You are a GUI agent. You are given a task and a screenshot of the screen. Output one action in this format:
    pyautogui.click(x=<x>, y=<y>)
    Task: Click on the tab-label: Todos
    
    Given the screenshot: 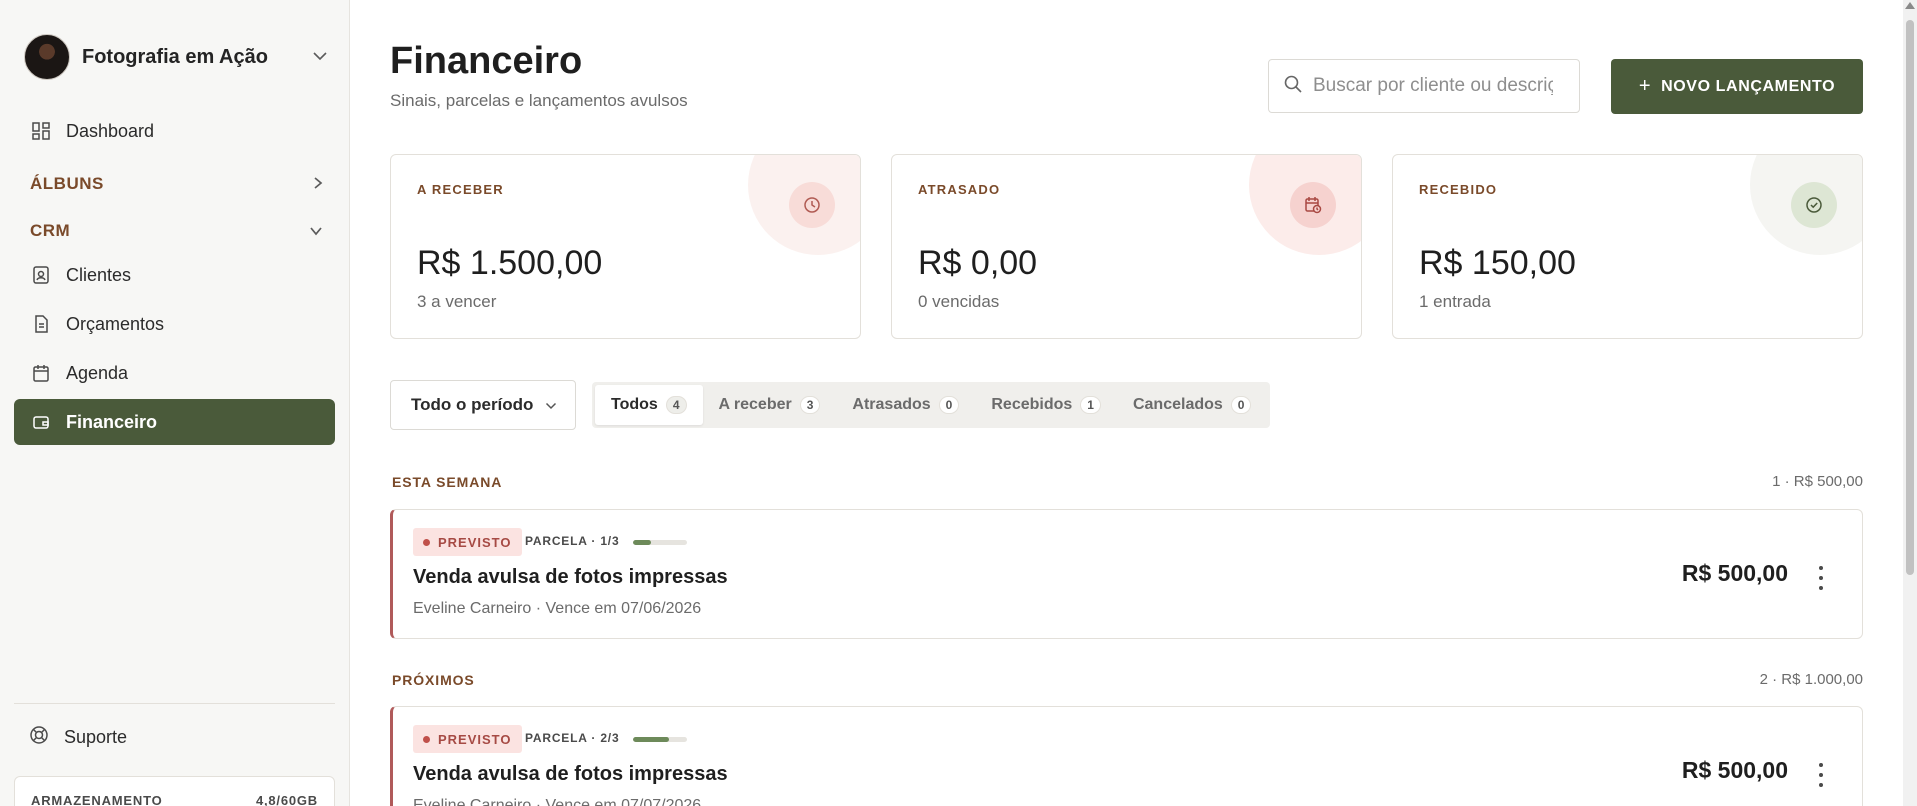 What is the action you would take?
    pyautogui.click(x=634, y=404)
    